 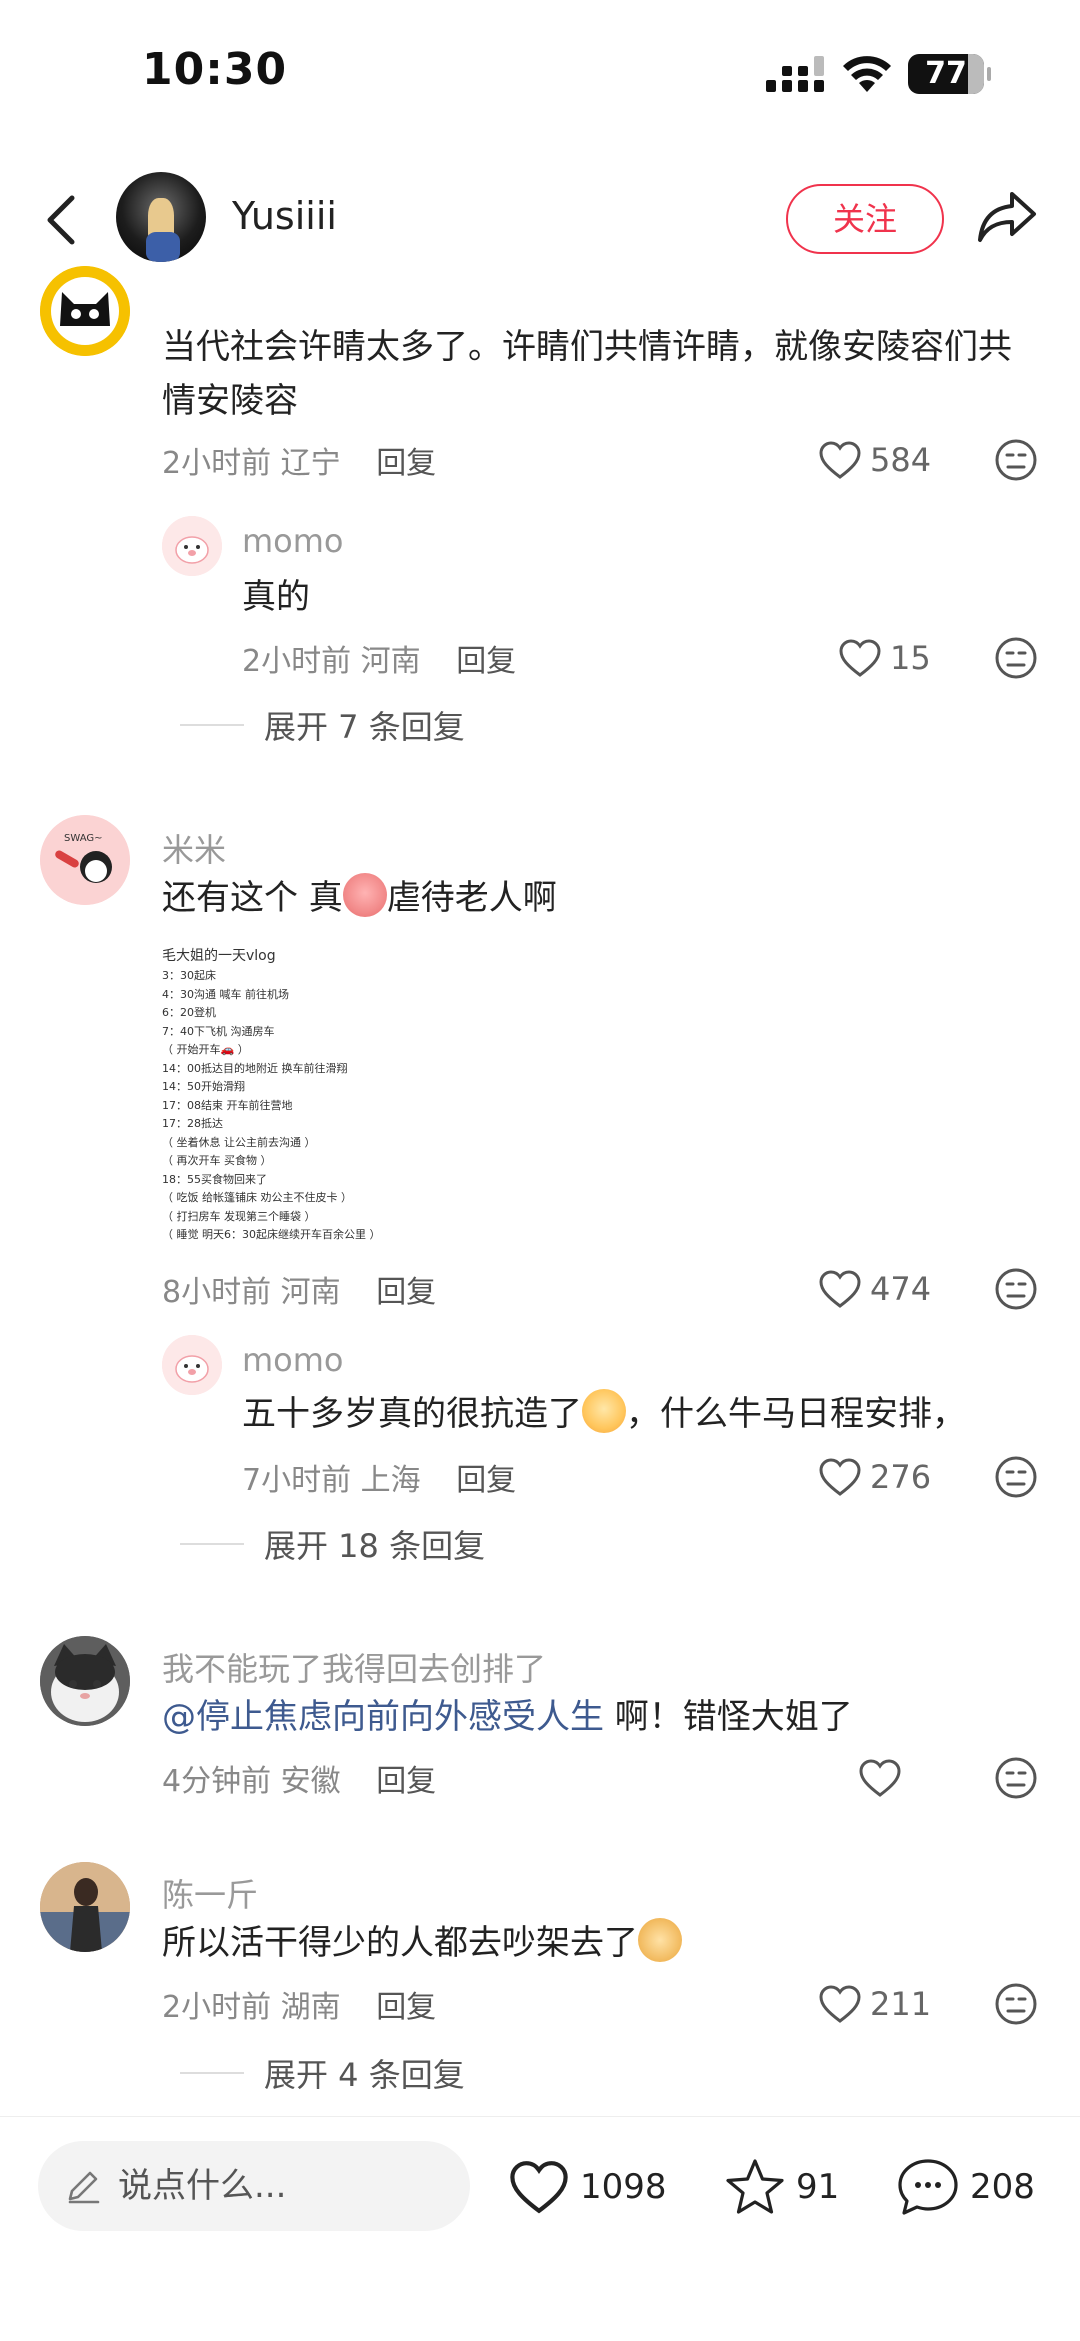 I want to click on comment-username: 我不能玩了我得回去创排了, so click(x=354, y=1667).